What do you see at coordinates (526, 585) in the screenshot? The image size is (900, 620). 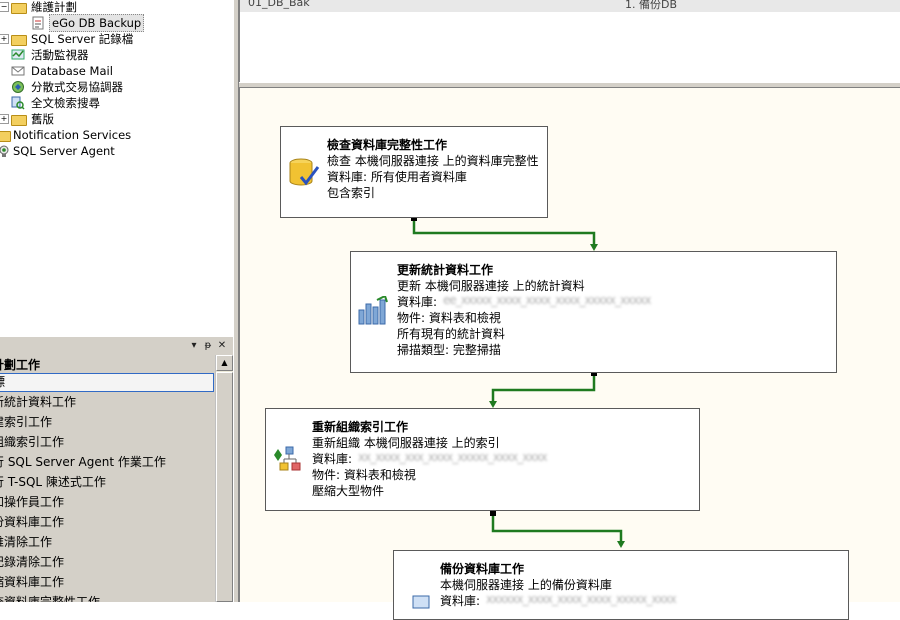 I see `task-detail: 本機伺服器連接 上的備份資料庫` at bounding box center [526, 585].